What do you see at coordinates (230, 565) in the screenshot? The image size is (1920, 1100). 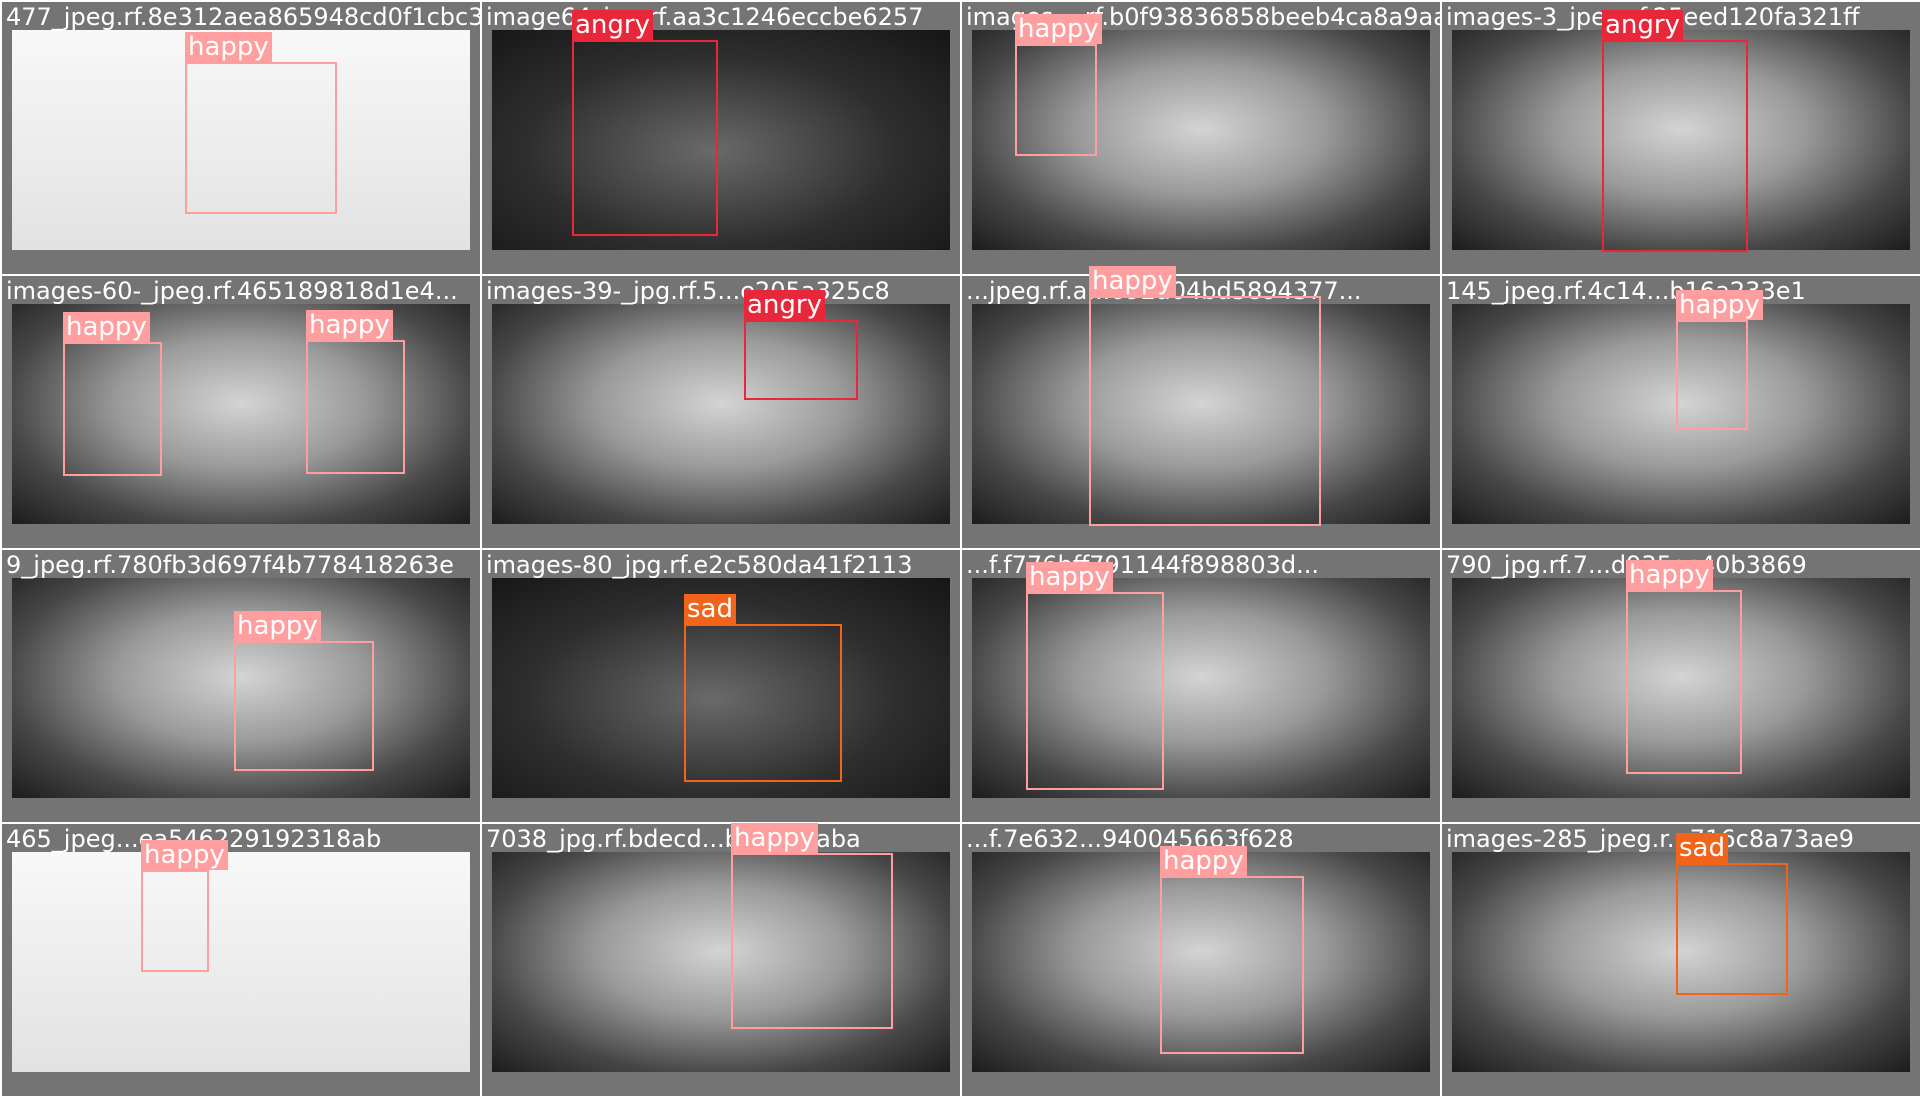 I see `image-filename: 9_jpeg.rf.780fb3d697f4b778418263e` at bounding box center [230, 565].